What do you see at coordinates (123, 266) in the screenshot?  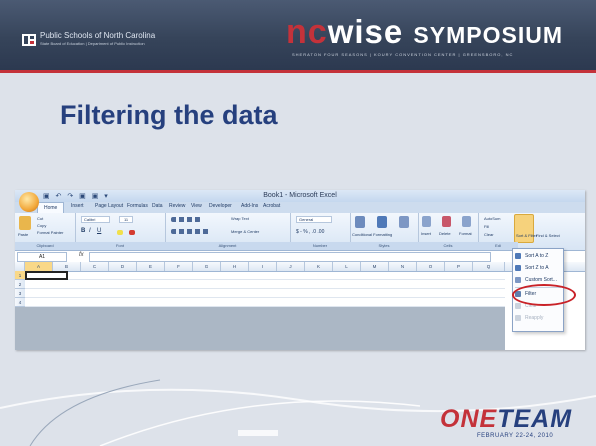 I see `column-header: D` at bounding box center [123, 266].